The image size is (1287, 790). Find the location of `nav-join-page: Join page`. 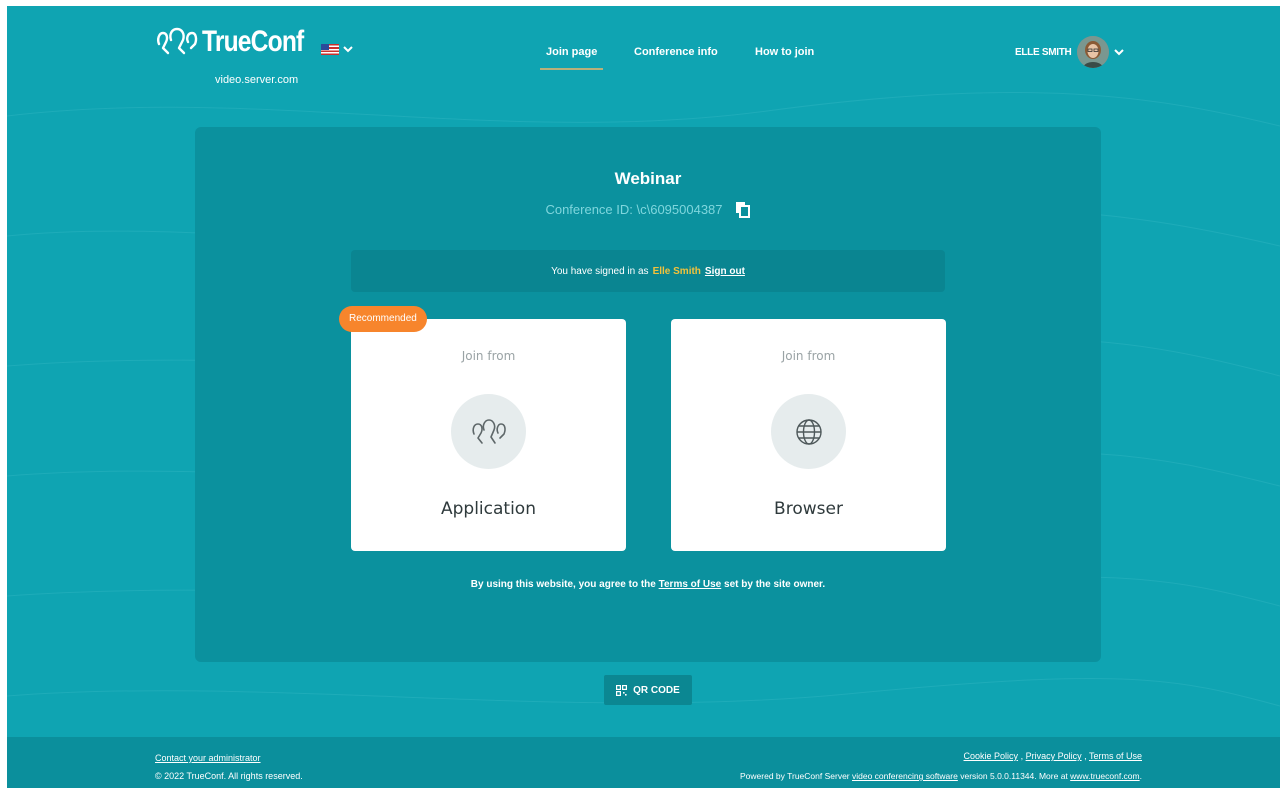

nav-join-page: Join page is located at coordinates (571, 58).